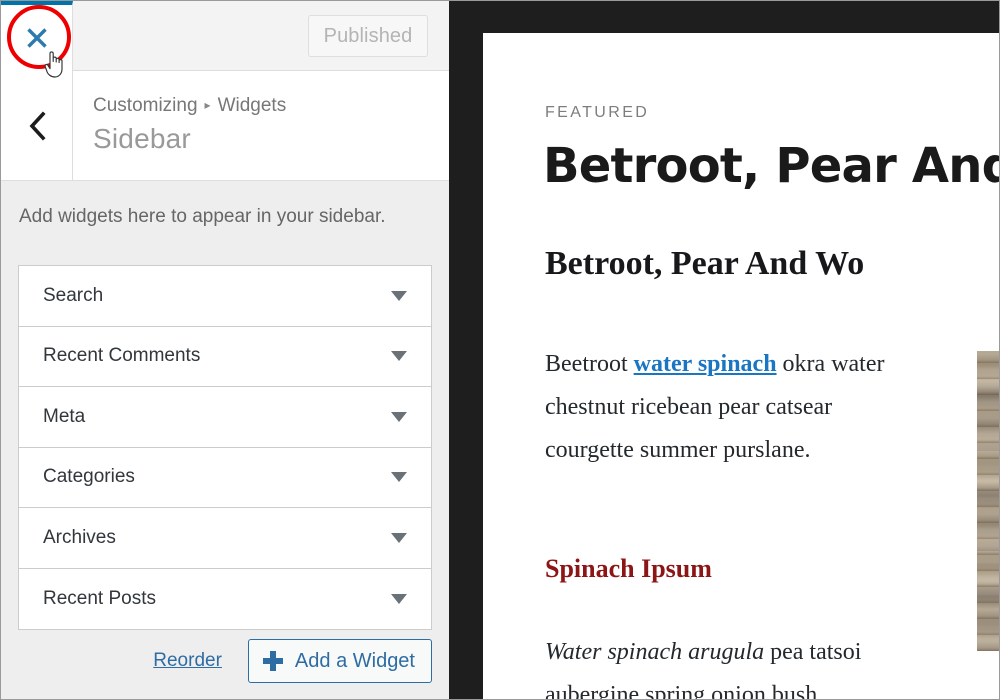 The width and height of the screenshot is (1000, 700). What do you see at coordinates (89, 477) in the screenshot?
I see `widget-title: Categories` at bounding box center [89, 477].